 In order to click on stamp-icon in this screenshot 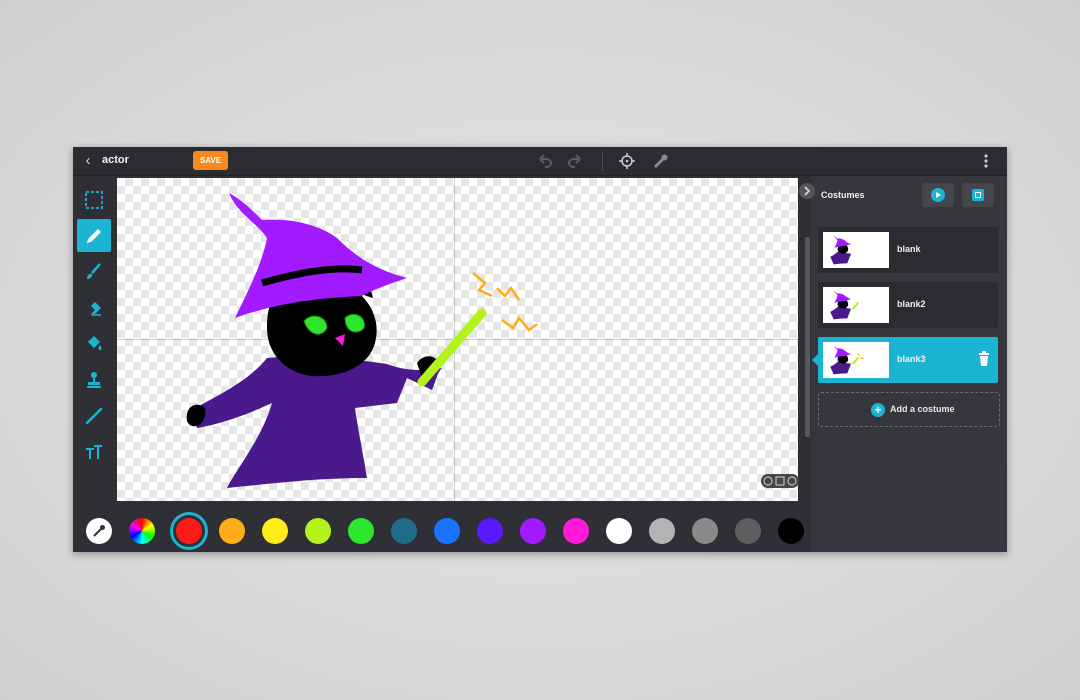, I will do `click(94, 380)`.